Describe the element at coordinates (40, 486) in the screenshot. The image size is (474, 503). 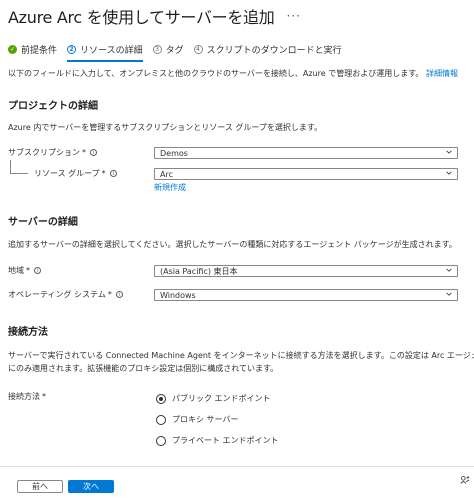
I see `previous-button: 前へ` at that location.